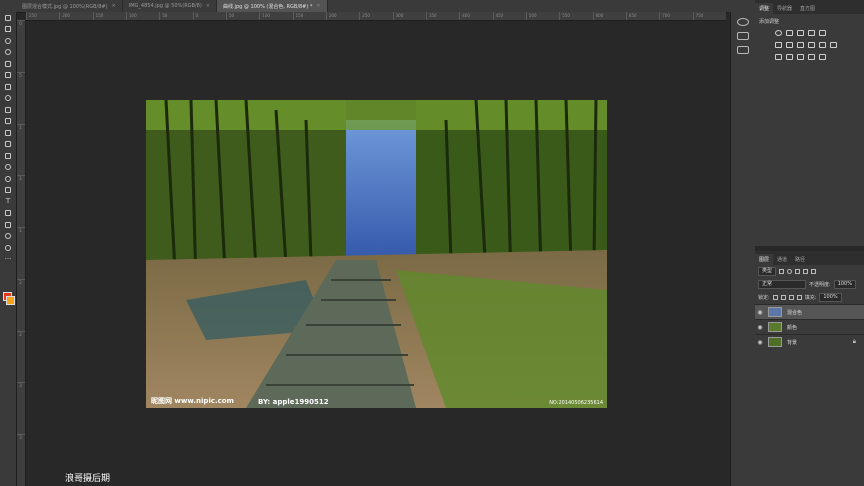  What do you see at coordinates (844, 284) in the screenshot?
I see `opacity-field: 100%` at bounding box center [844, 284].